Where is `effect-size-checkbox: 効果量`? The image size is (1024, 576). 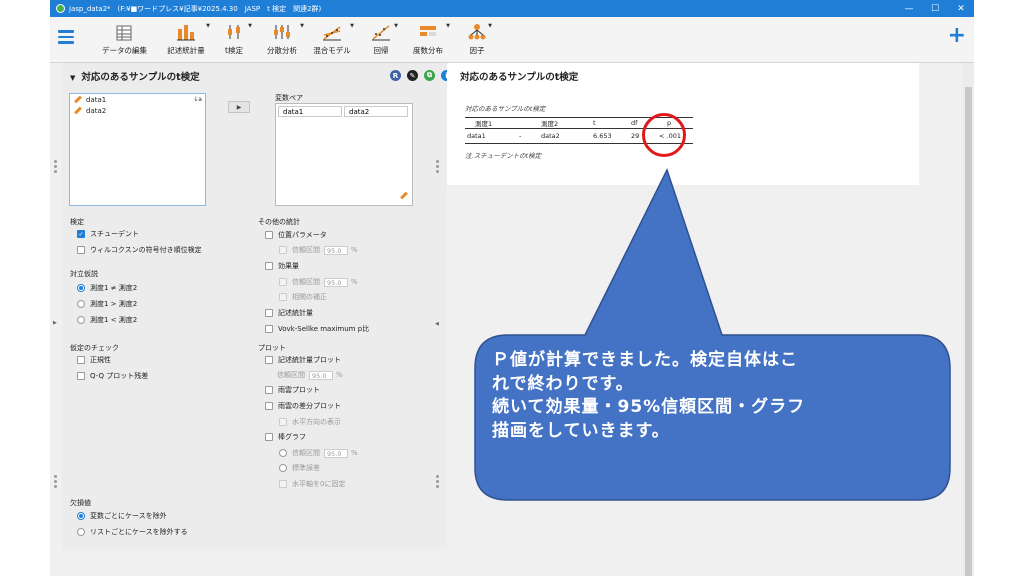
effect-size-checkbox: 効果量 is located at coordinates (282, 266).